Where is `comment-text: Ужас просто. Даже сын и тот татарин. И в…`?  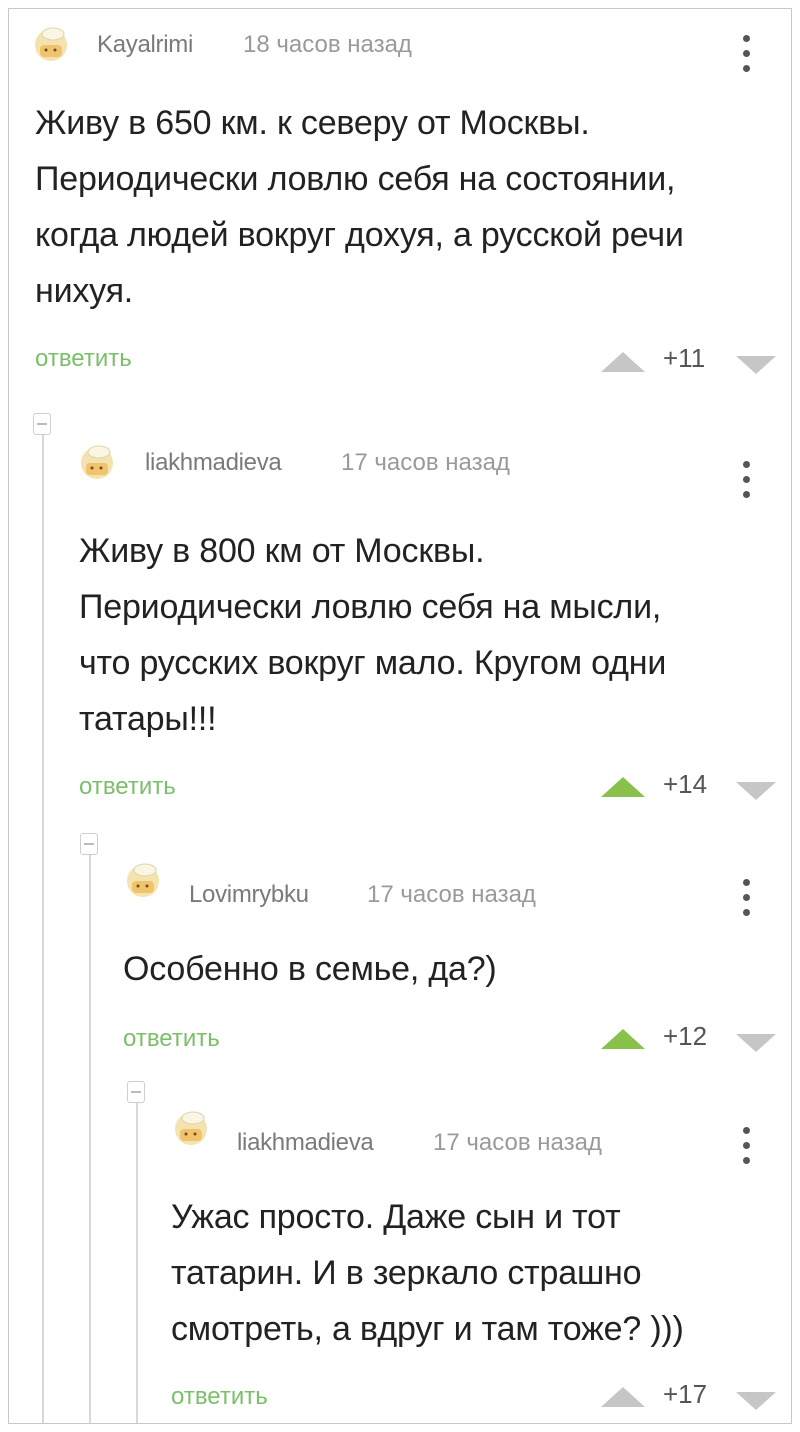
comment-text: Ужас просто. Даже сын и тот татарин. И в… is located at coordinates (427, 1273).